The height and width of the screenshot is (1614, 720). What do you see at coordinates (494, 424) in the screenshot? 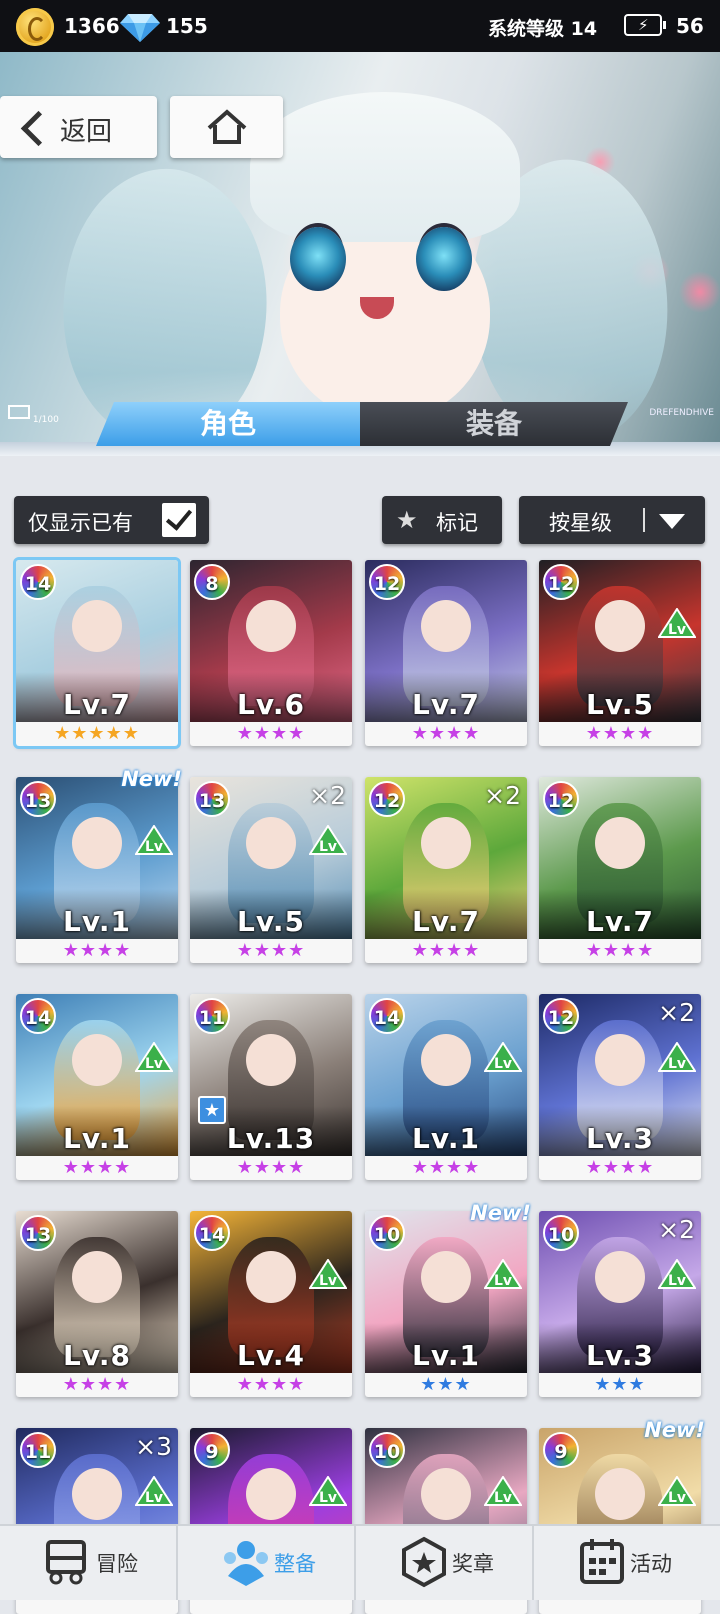
I see `tab-equipment: 装备` at bounding box center [494, 424].